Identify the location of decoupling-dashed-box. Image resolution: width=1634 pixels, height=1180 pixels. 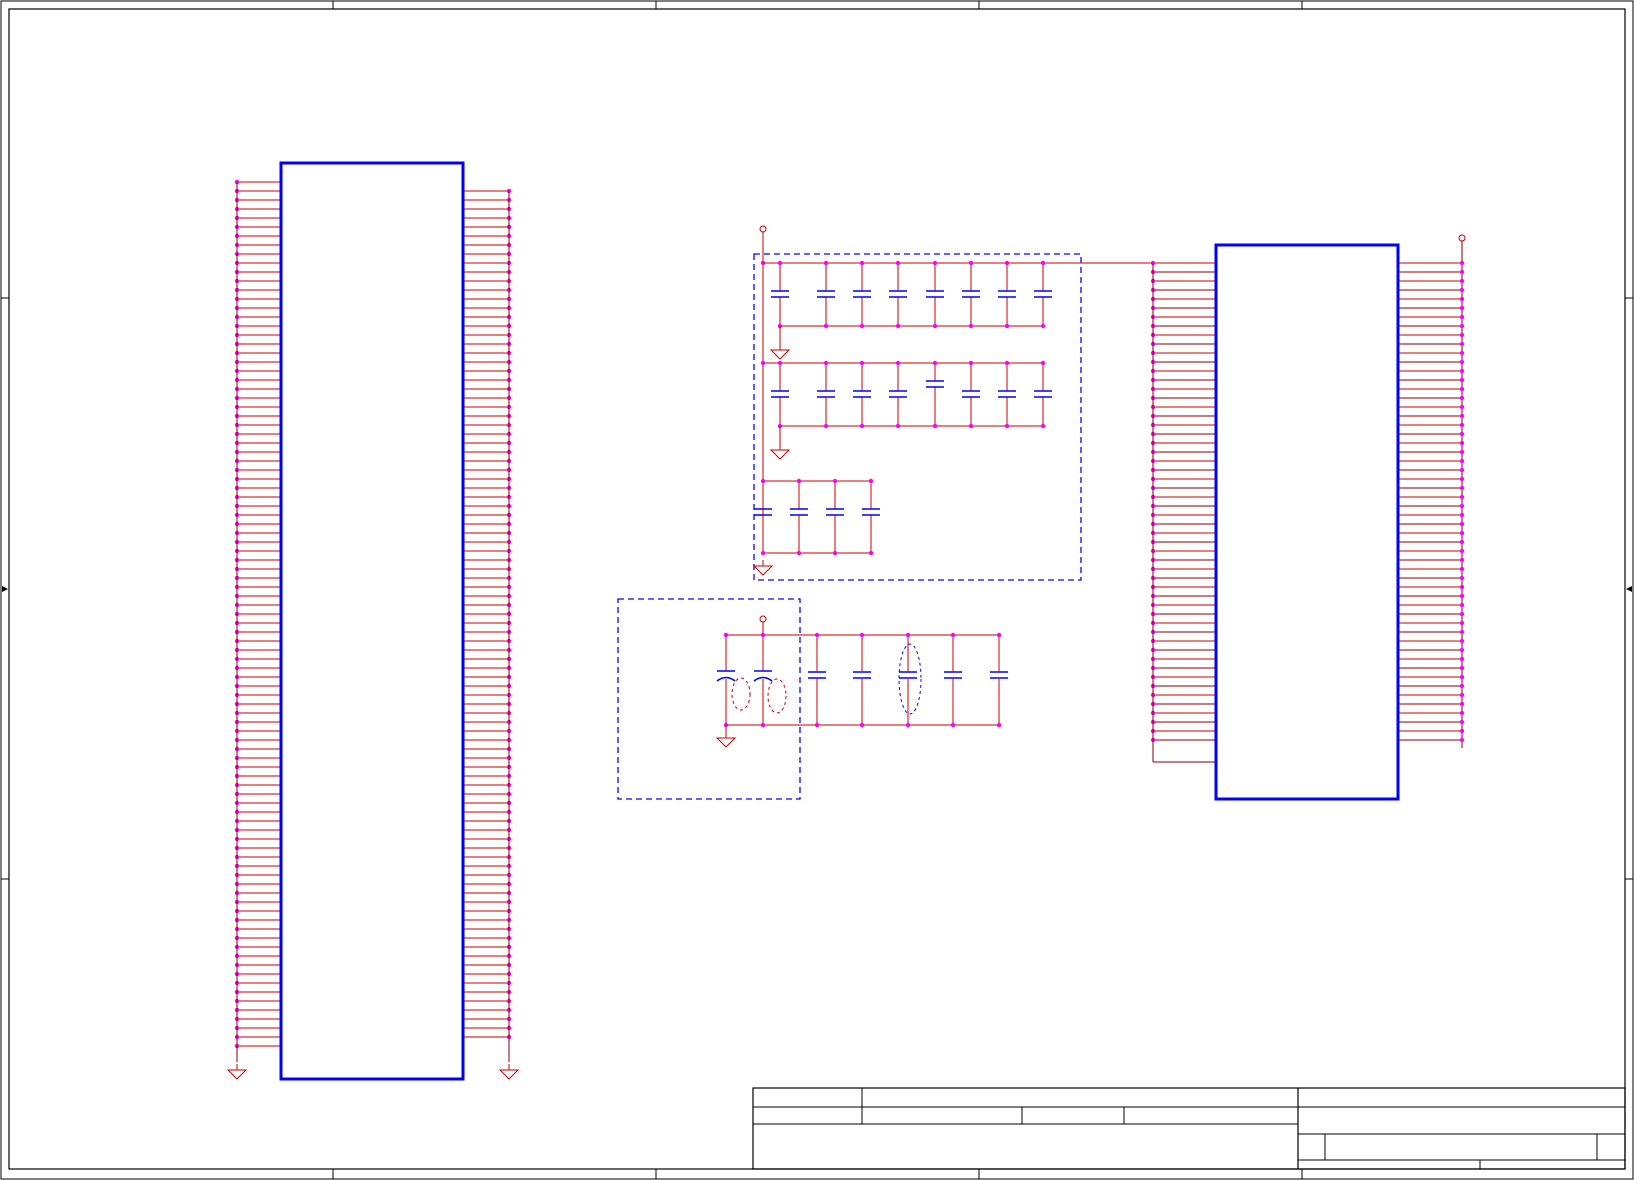
(917, 417).